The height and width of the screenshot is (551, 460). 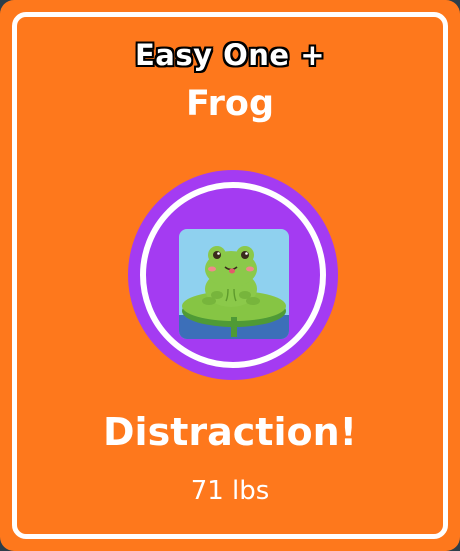 I want to click on weight-label: 71 lbs, so click(x=230, y=491).